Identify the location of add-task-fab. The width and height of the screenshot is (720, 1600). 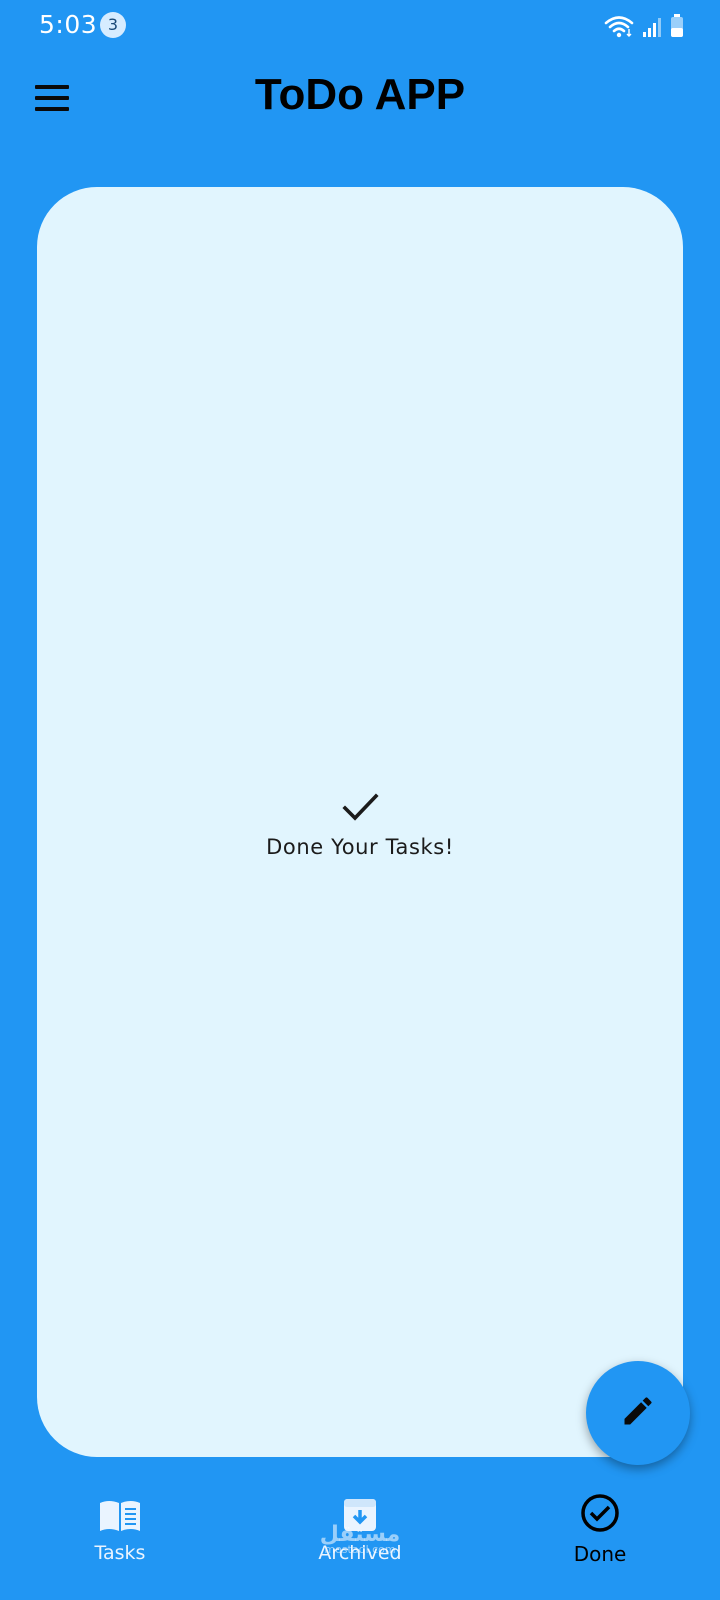
(638, 1413).